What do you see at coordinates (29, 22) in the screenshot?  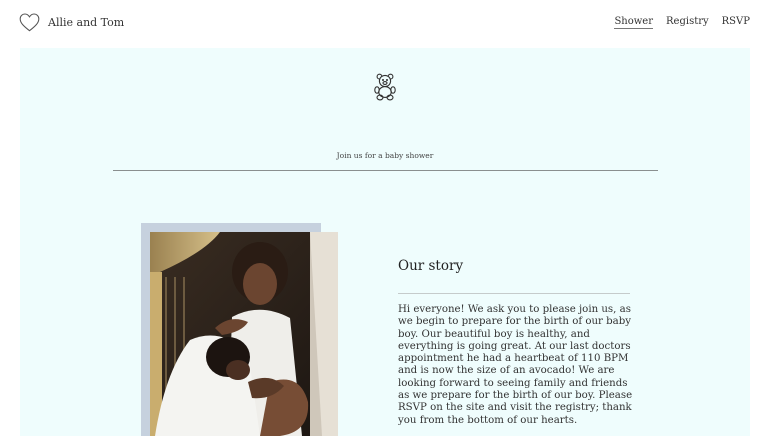 I see `heart-icon` at bounding box center [29, 22].